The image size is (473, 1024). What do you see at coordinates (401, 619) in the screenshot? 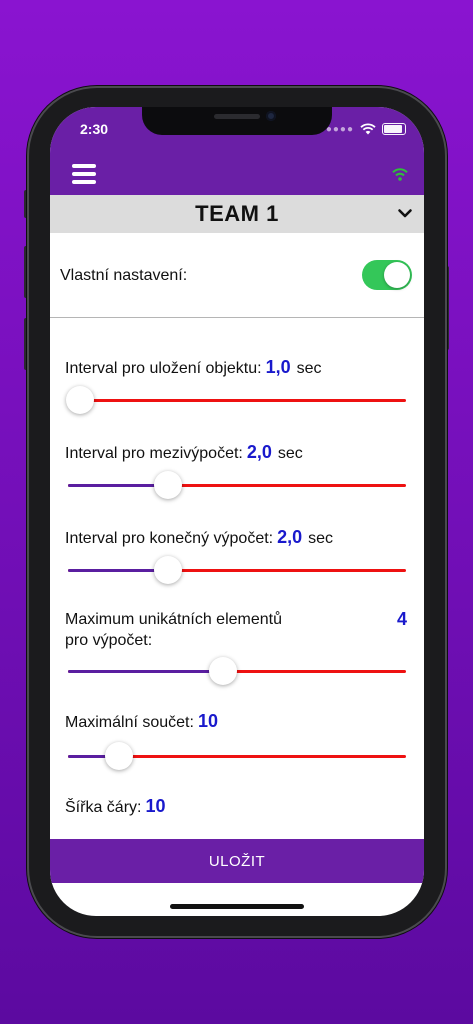
I see `setting-value: 4` at bounding box center [401, 619].